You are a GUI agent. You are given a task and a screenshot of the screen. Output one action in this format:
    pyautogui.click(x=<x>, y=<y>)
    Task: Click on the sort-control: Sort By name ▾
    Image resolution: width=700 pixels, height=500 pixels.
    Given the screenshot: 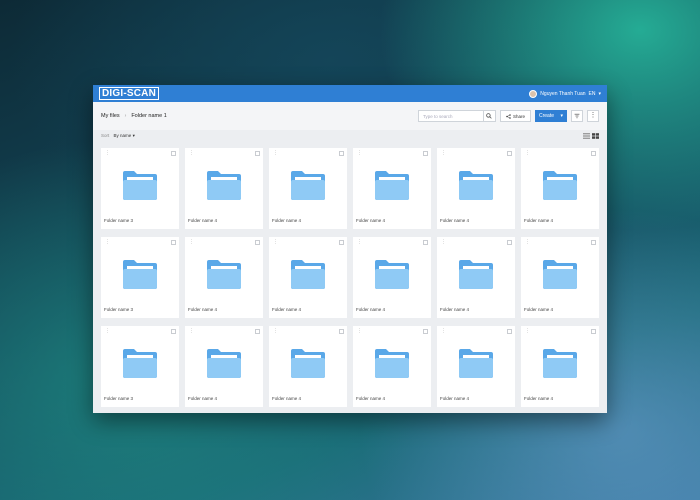 What is the action you would take?
    pyautogui.click(x=118, y=136)
    